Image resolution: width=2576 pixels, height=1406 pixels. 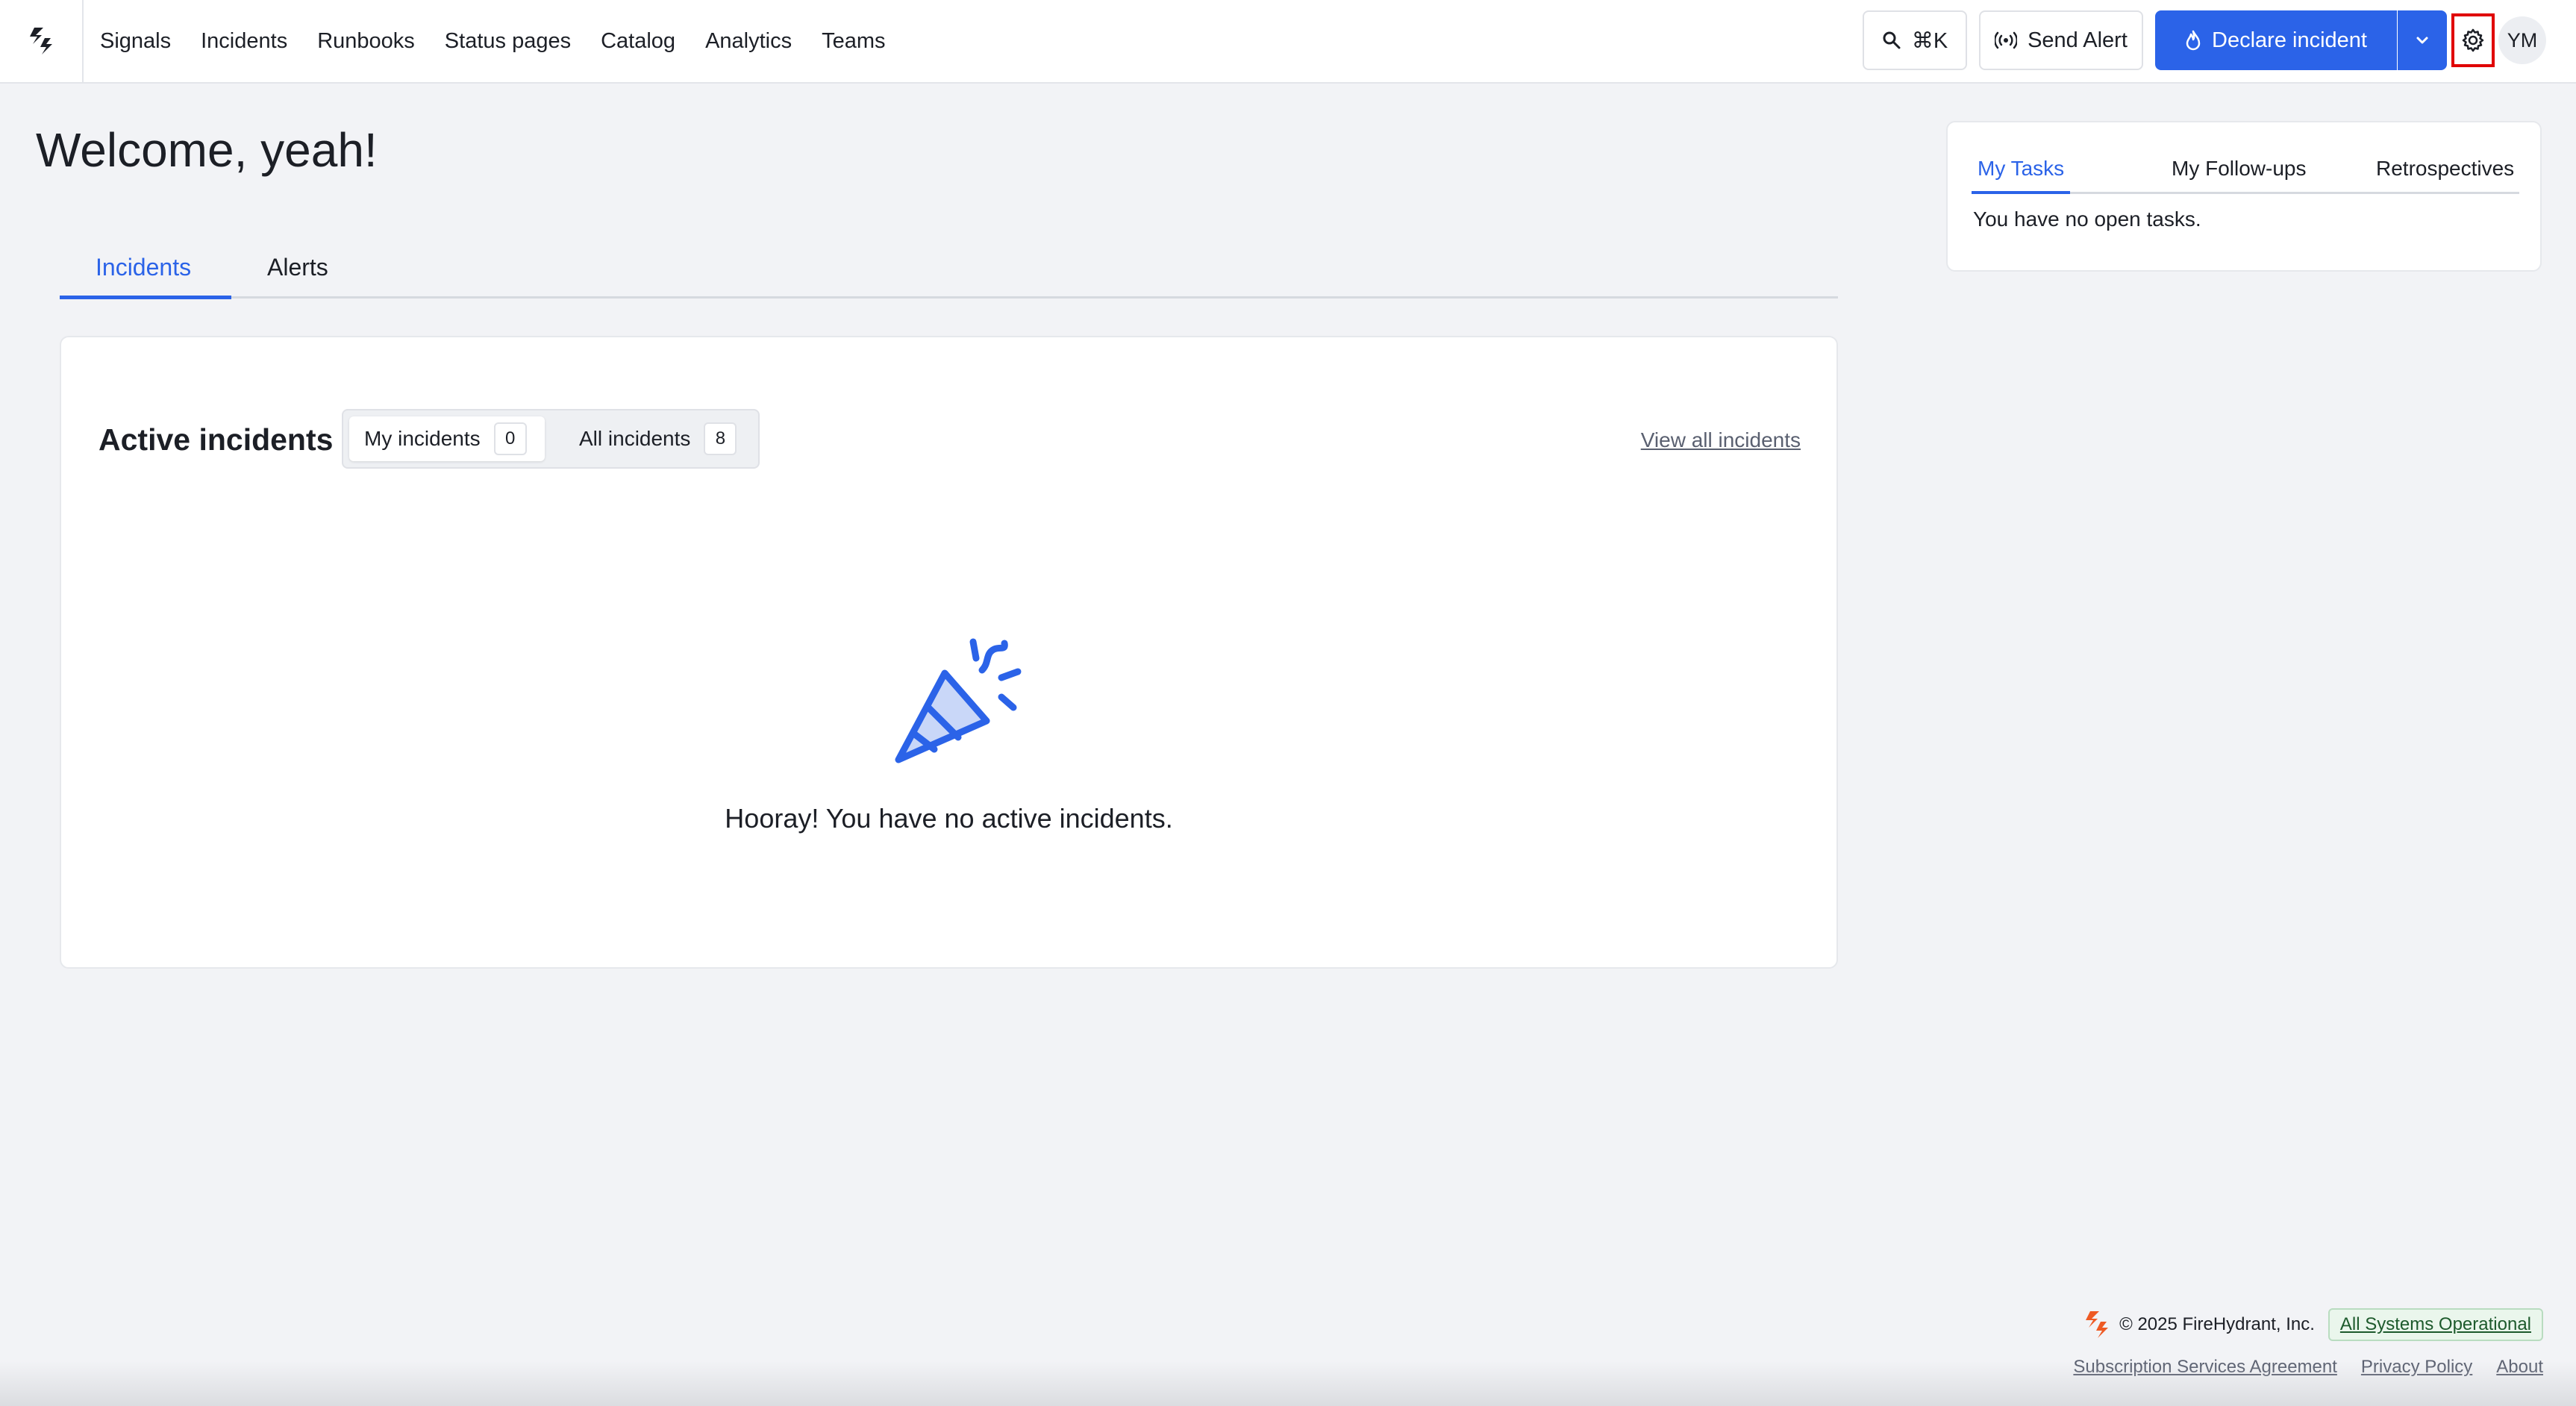 What do you see at coordinates (2021, 169) in the screenshot?
I see `tab-my-tasks: My Tasks` at bounding box center [2021, 169].